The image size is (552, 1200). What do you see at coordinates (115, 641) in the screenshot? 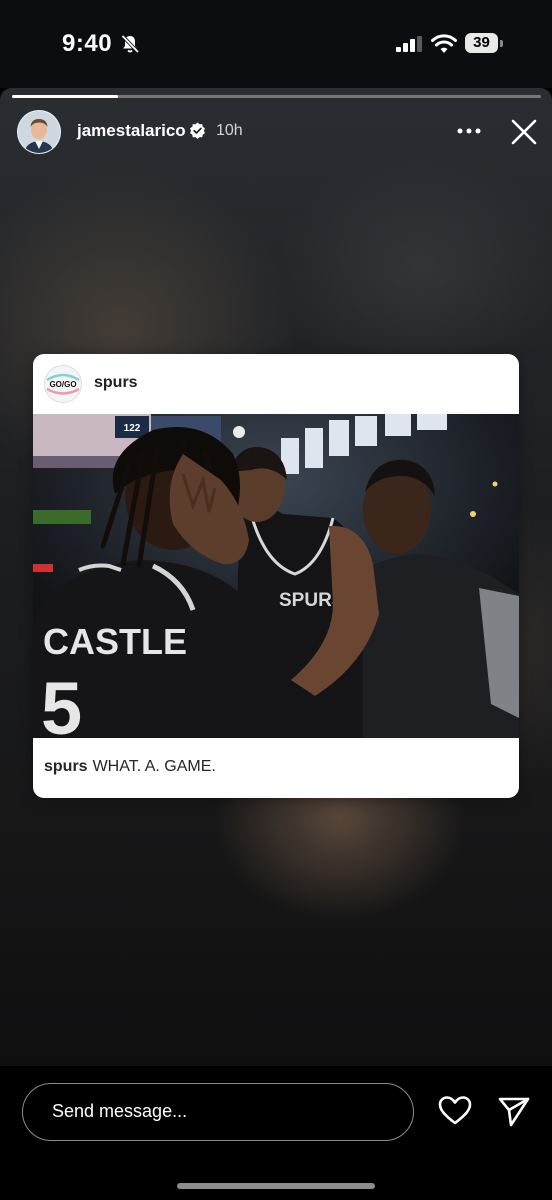
I see `jersey-name-text: CASTLE` at bounding box center [115, 641].